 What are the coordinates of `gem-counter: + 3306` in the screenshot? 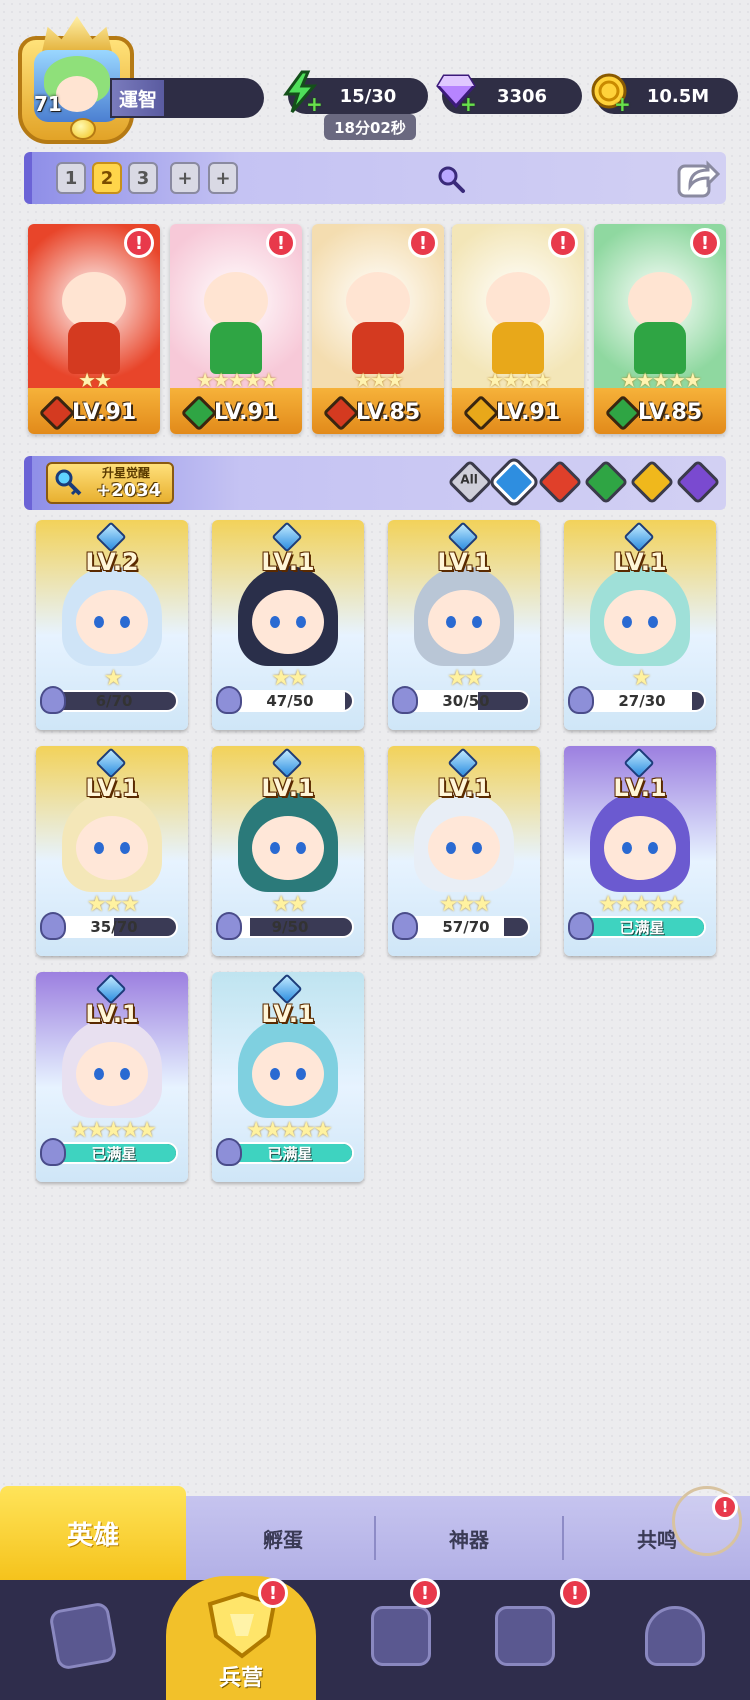 It's located at (509, 94).